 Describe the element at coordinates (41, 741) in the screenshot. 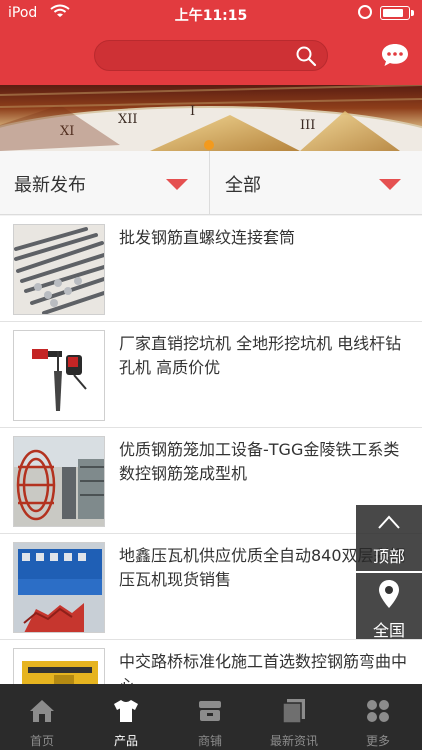

I see `tab-label: 首页` at that location.